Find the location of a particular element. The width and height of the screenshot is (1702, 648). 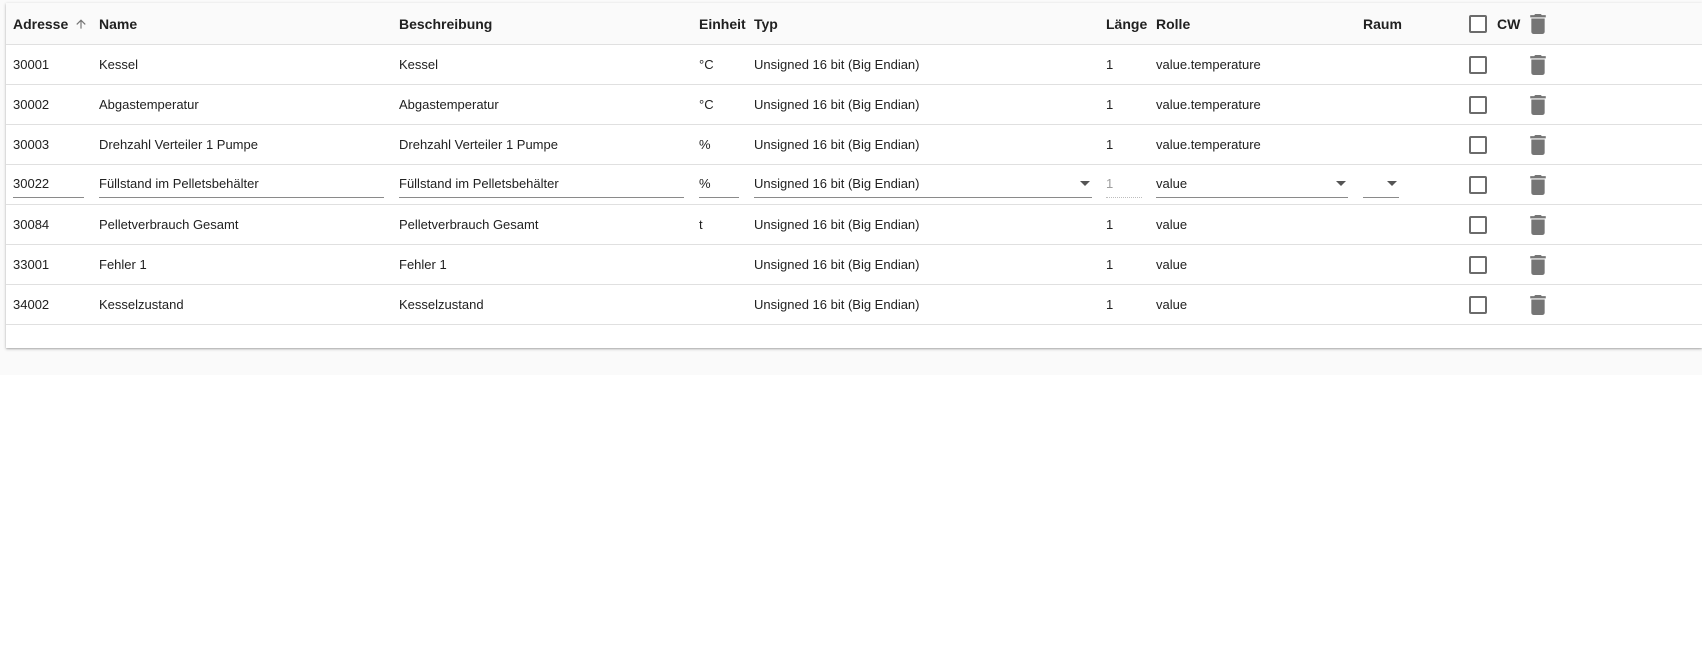

arrow-up-icon is located at coordinates (81, 24).